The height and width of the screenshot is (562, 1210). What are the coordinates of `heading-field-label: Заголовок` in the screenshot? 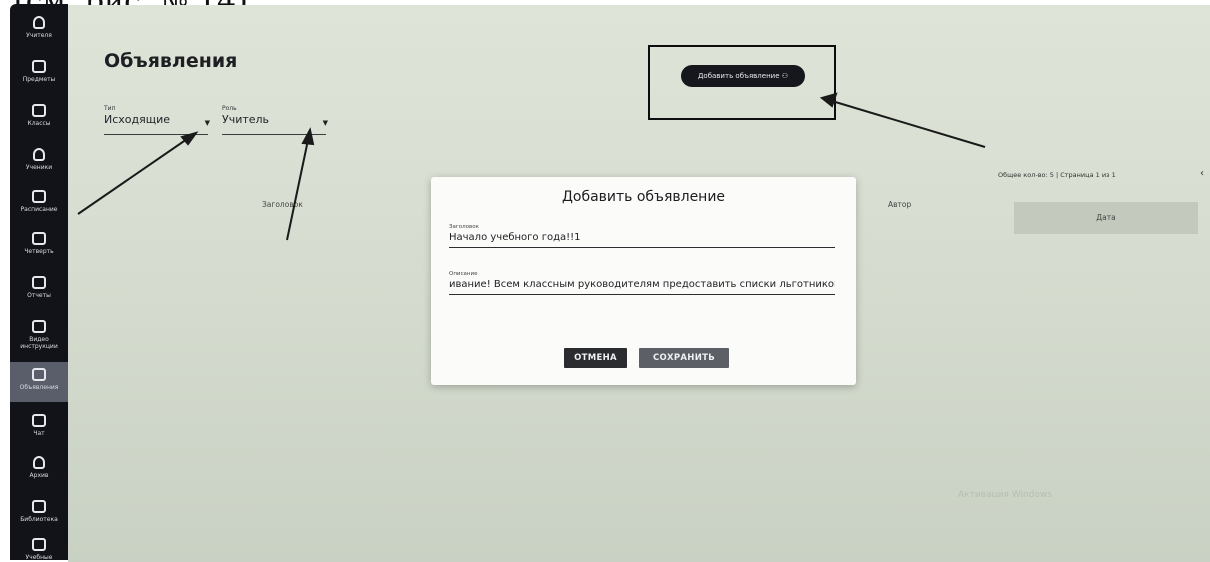 It's located at (464, 227).